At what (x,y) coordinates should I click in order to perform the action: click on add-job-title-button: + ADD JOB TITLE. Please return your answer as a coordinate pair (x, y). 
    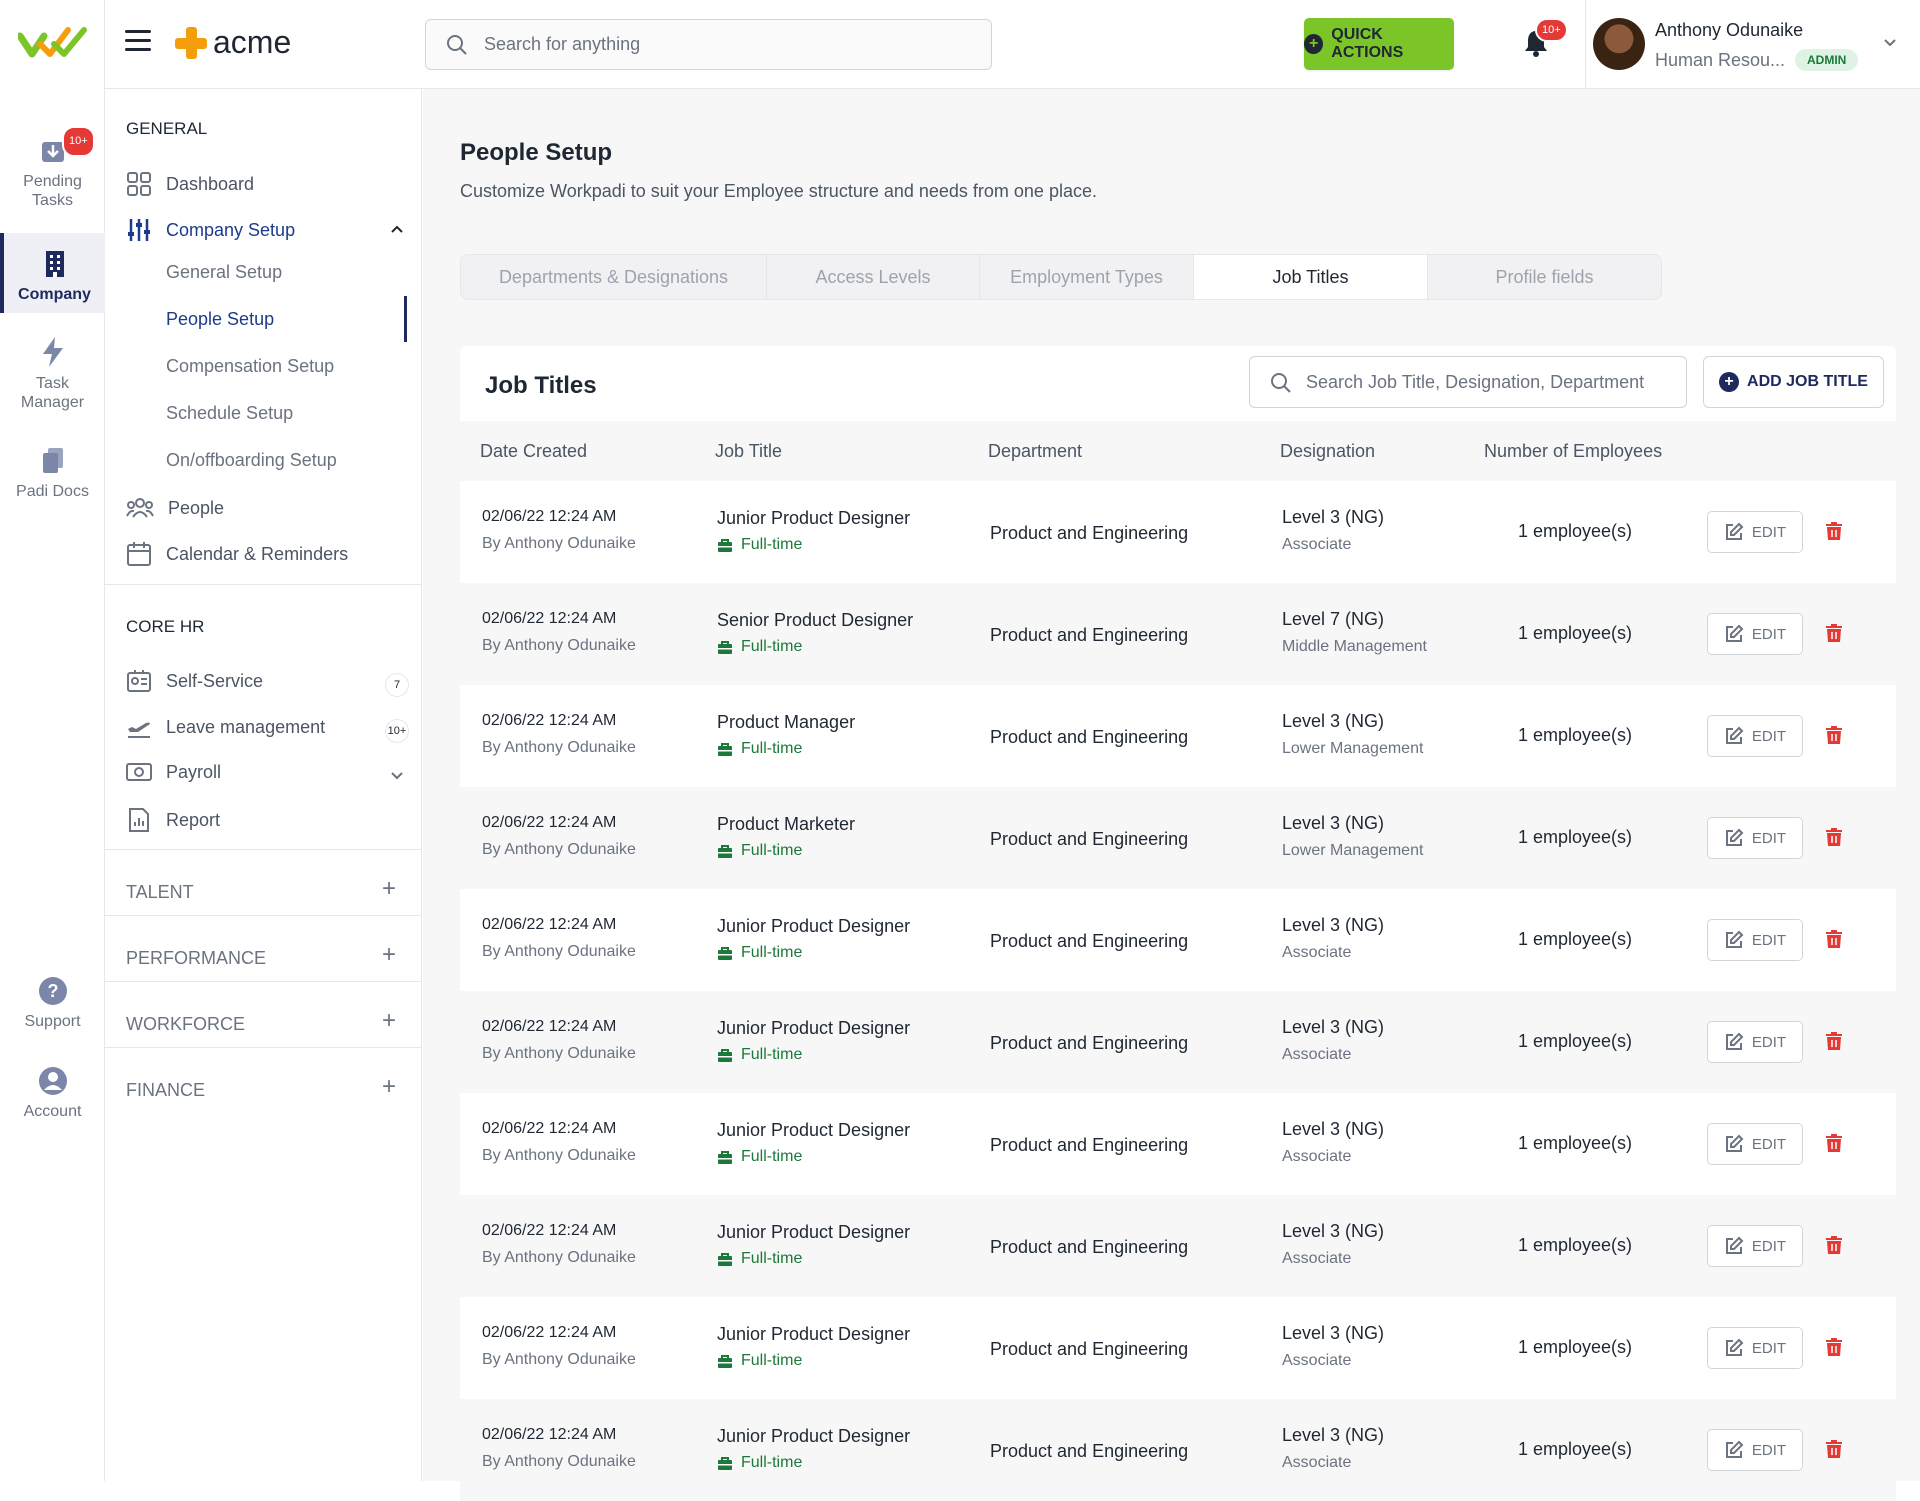
    Looking at the image, I should click on (1793, 382).